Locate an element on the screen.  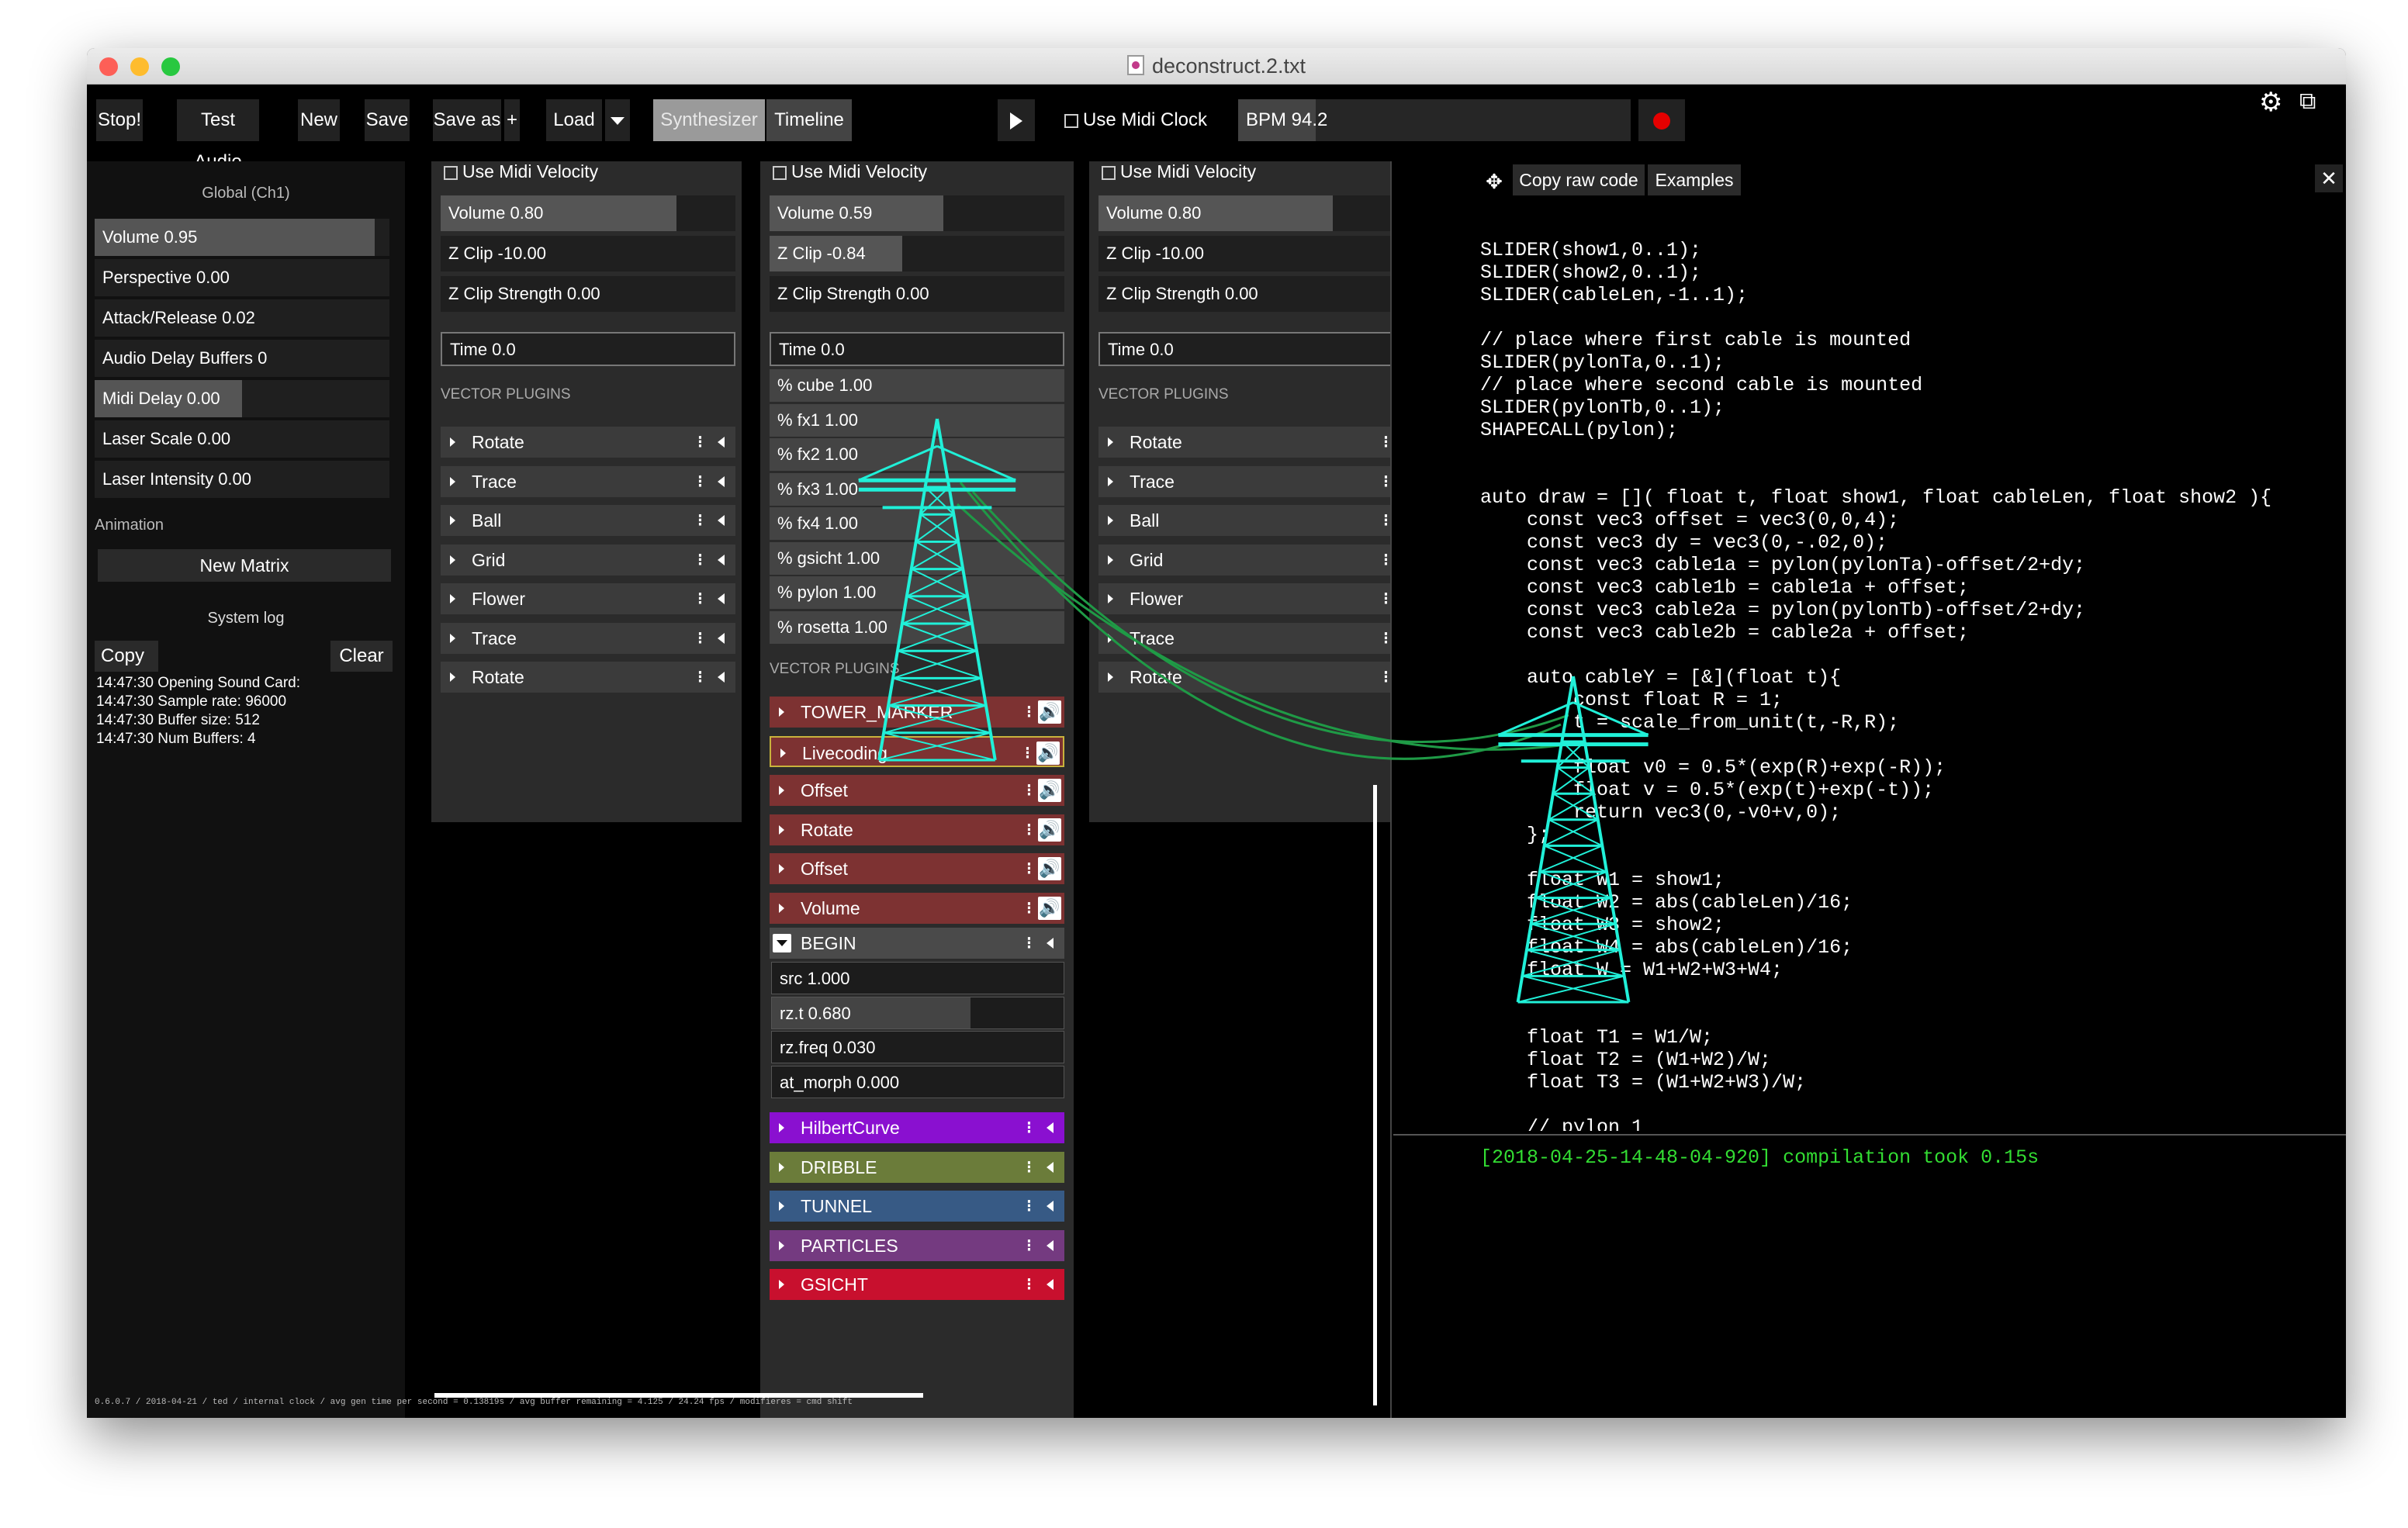
laser-preview-overlay is located at coordinates (1253, 711).